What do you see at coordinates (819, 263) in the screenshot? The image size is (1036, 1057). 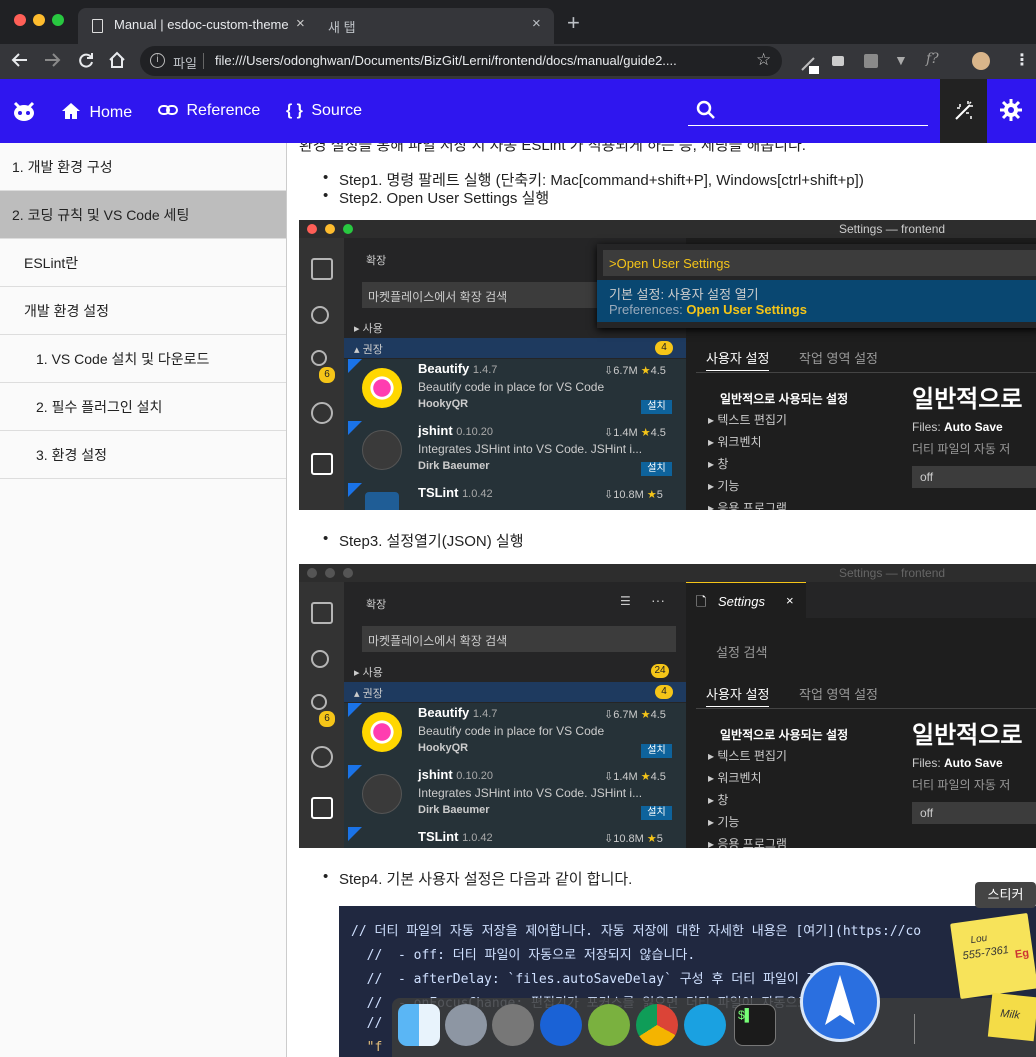 I see `palette-input: >Open User Settings` at bounding box center [819, 263].